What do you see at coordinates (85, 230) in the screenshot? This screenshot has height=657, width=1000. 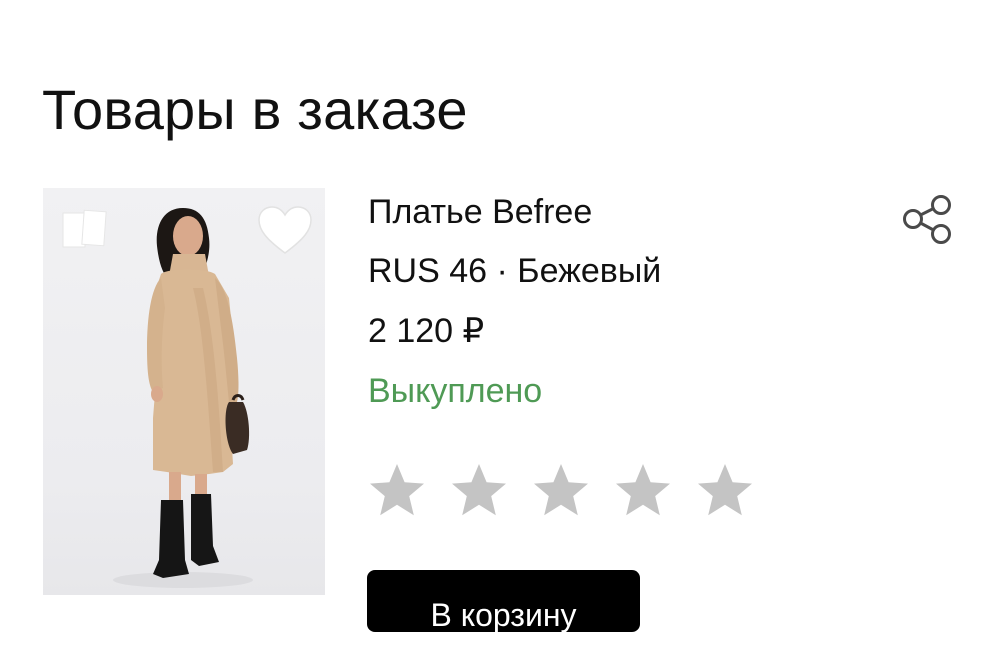 I see `compare-icon` at bounding box center [85, 230].